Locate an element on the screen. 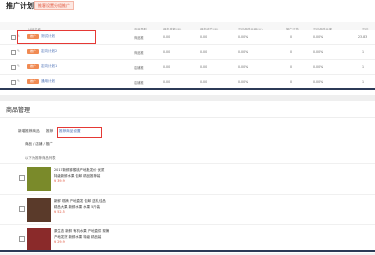 This screenshot has height=255, width=375. product-subtitle: 特级新鲜水果 包邮 精品推荐装 is located at coordinates (77, 176).